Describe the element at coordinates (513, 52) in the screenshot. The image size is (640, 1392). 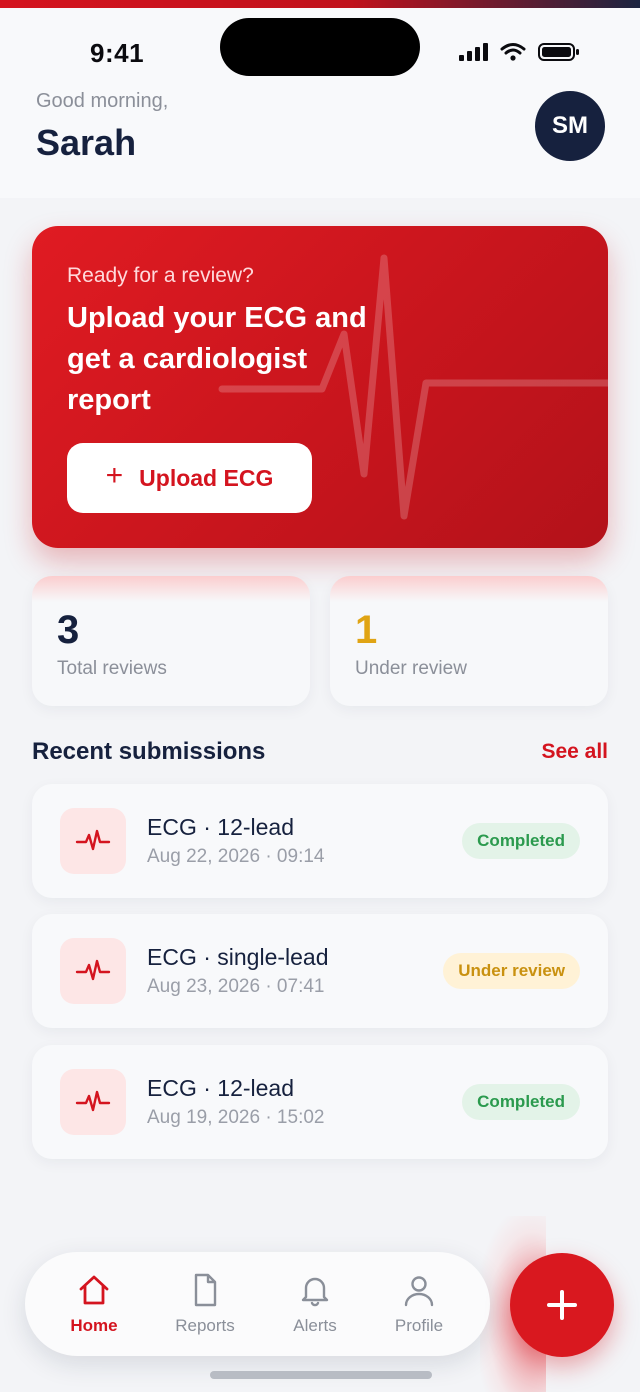
I see `wifi-icon` at that location.